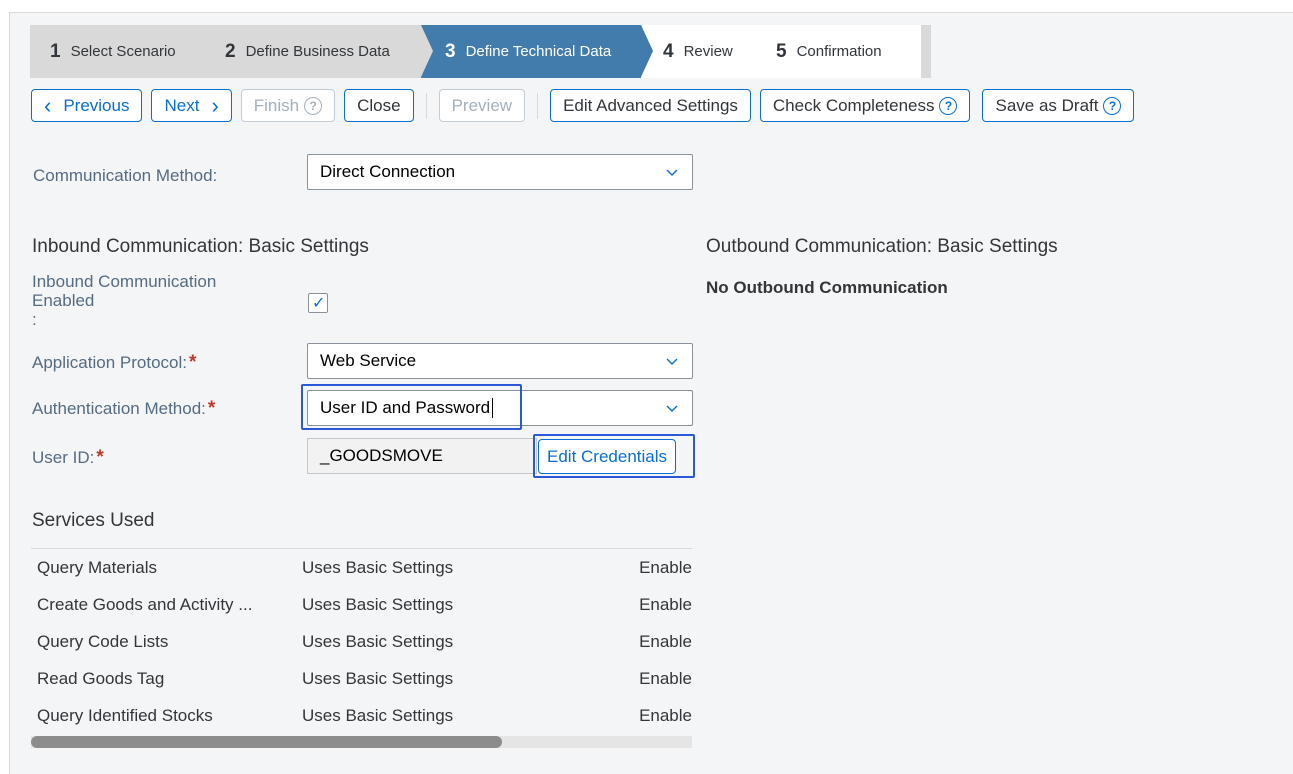 The width and height of the screenshot is (1293, 774). I want to click on preview-button: Preview, so click(482, 105).